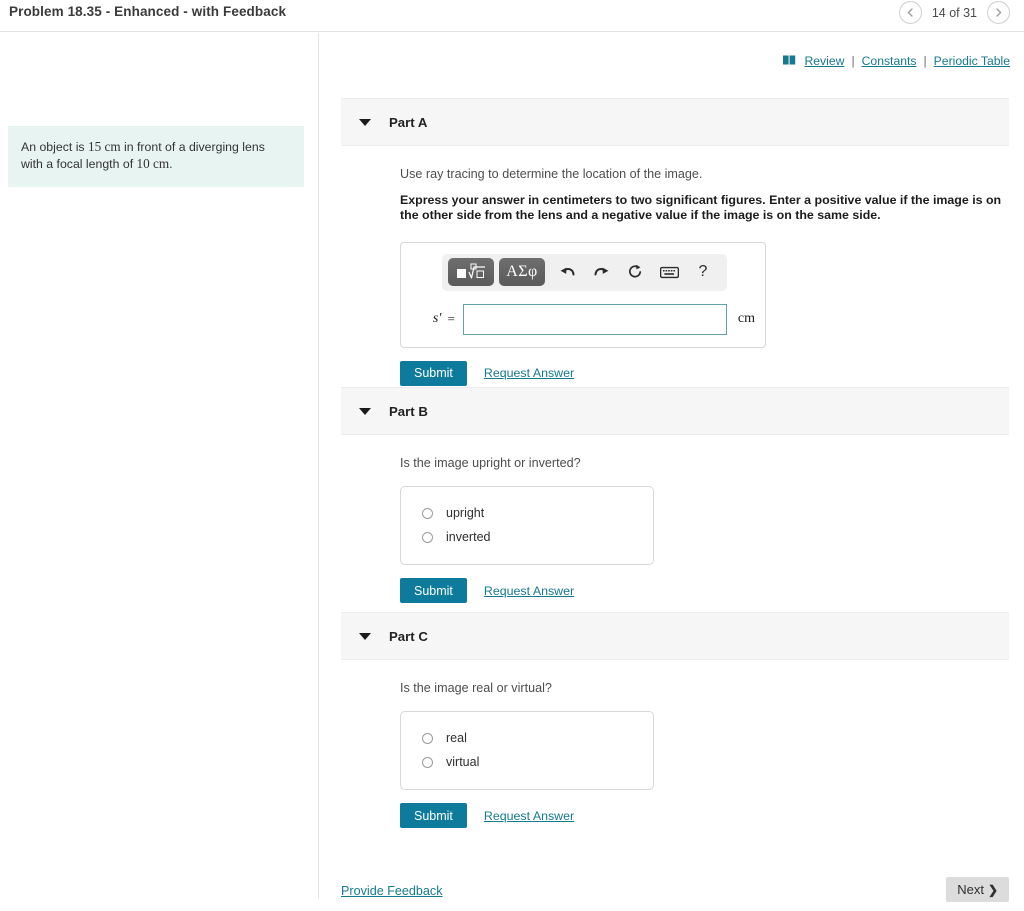 This screenshot has width=1024, height=911. I want to click on prev-problem-button, so click(910, 12).